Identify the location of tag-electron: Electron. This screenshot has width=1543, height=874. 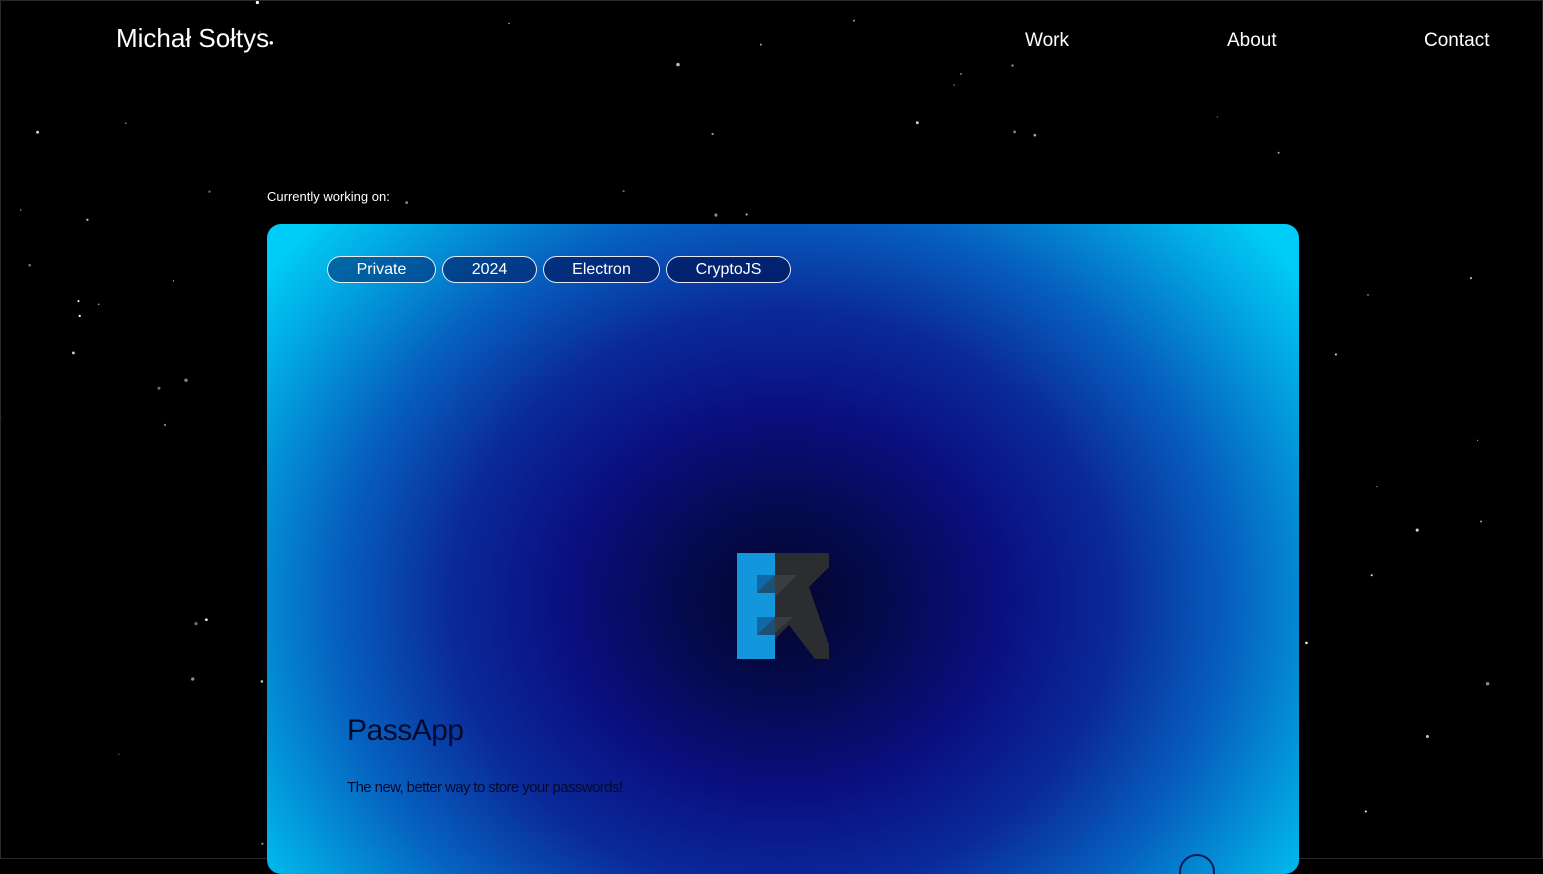
(601, 269).